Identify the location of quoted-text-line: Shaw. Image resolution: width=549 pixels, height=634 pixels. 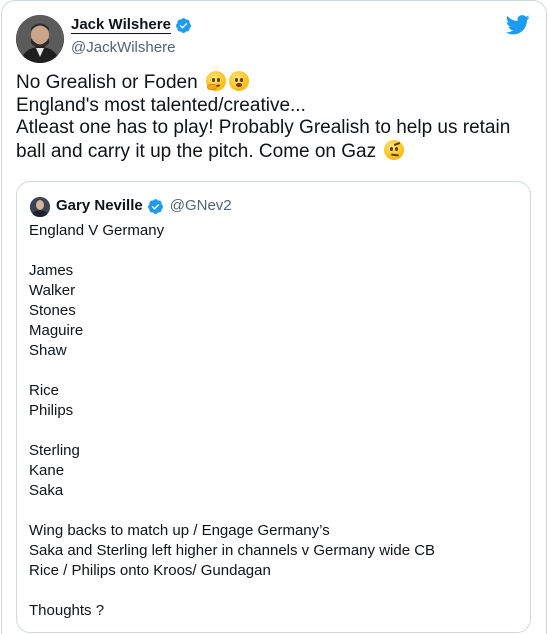
(48, 350).